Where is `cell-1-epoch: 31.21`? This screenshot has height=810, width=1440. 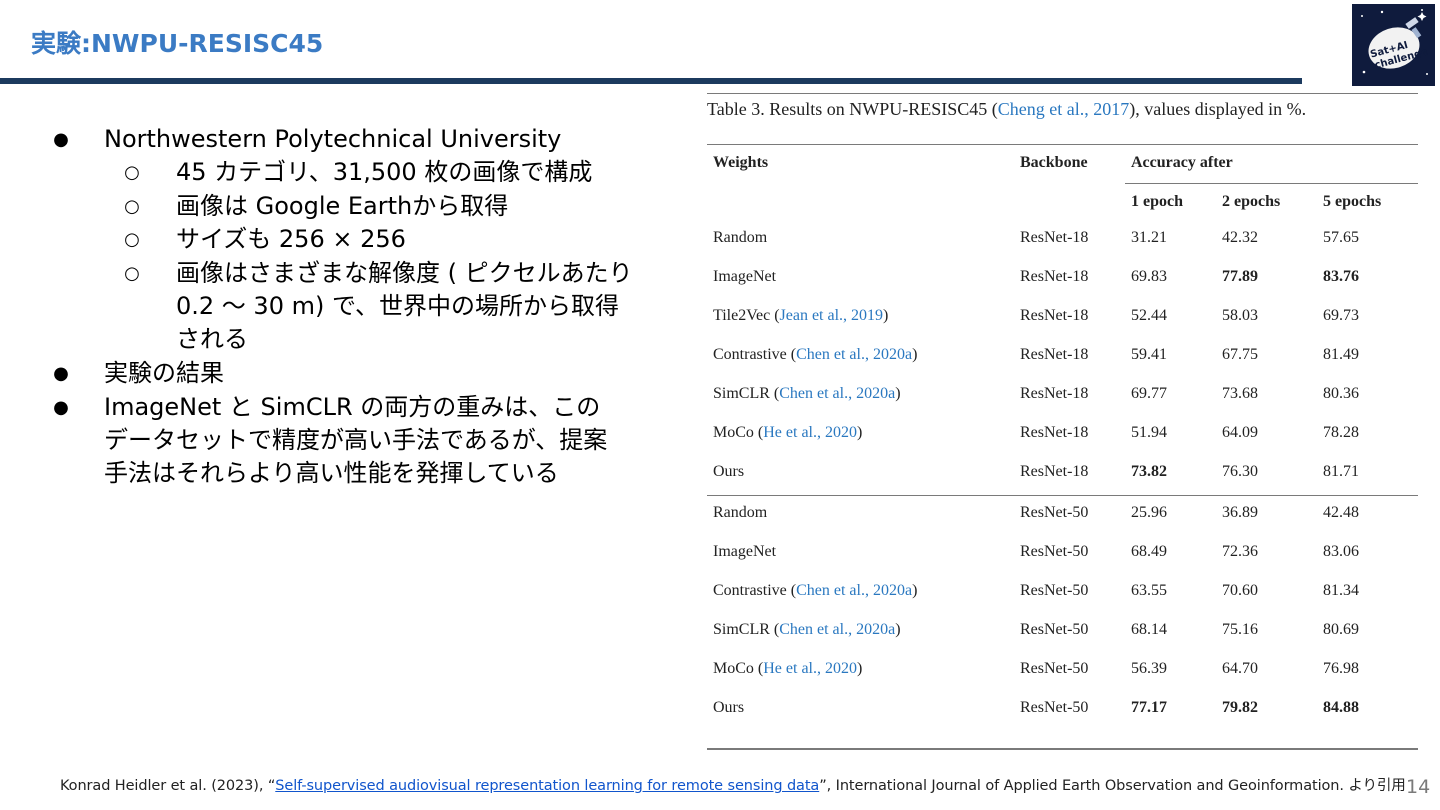 cell-1-epoch: 31.21 is located at coordinates (1149, 237).